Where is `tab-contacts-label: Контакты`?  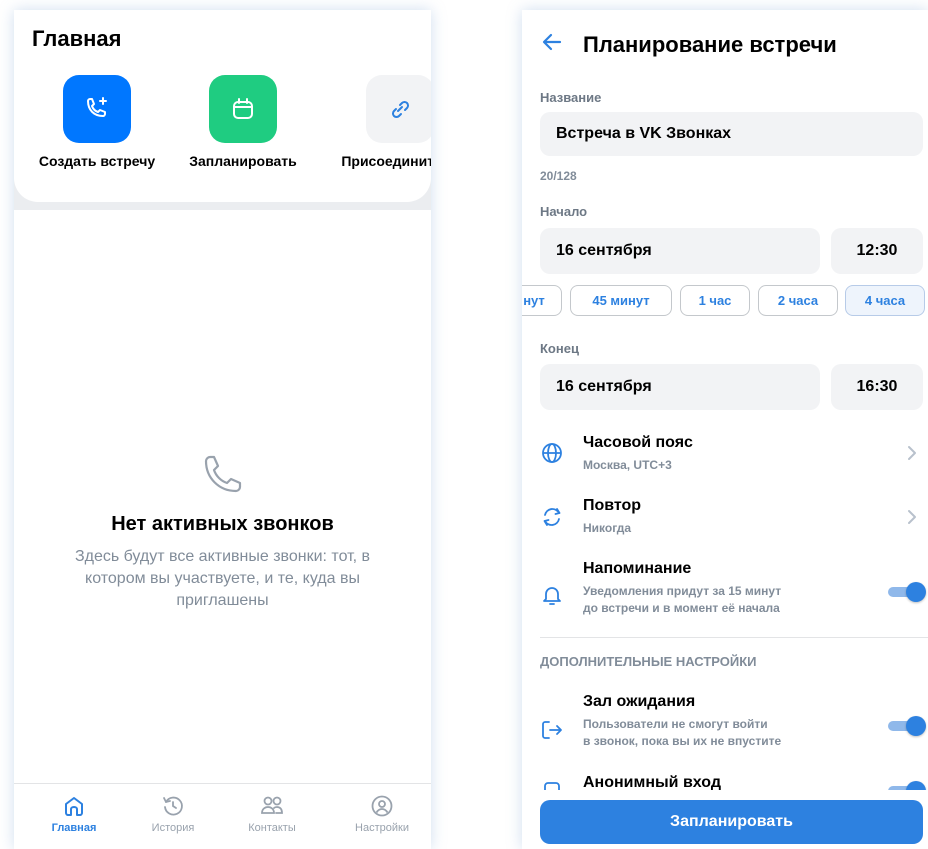
tab-contacts-label: Контакты is located at coordinates (272, 828).